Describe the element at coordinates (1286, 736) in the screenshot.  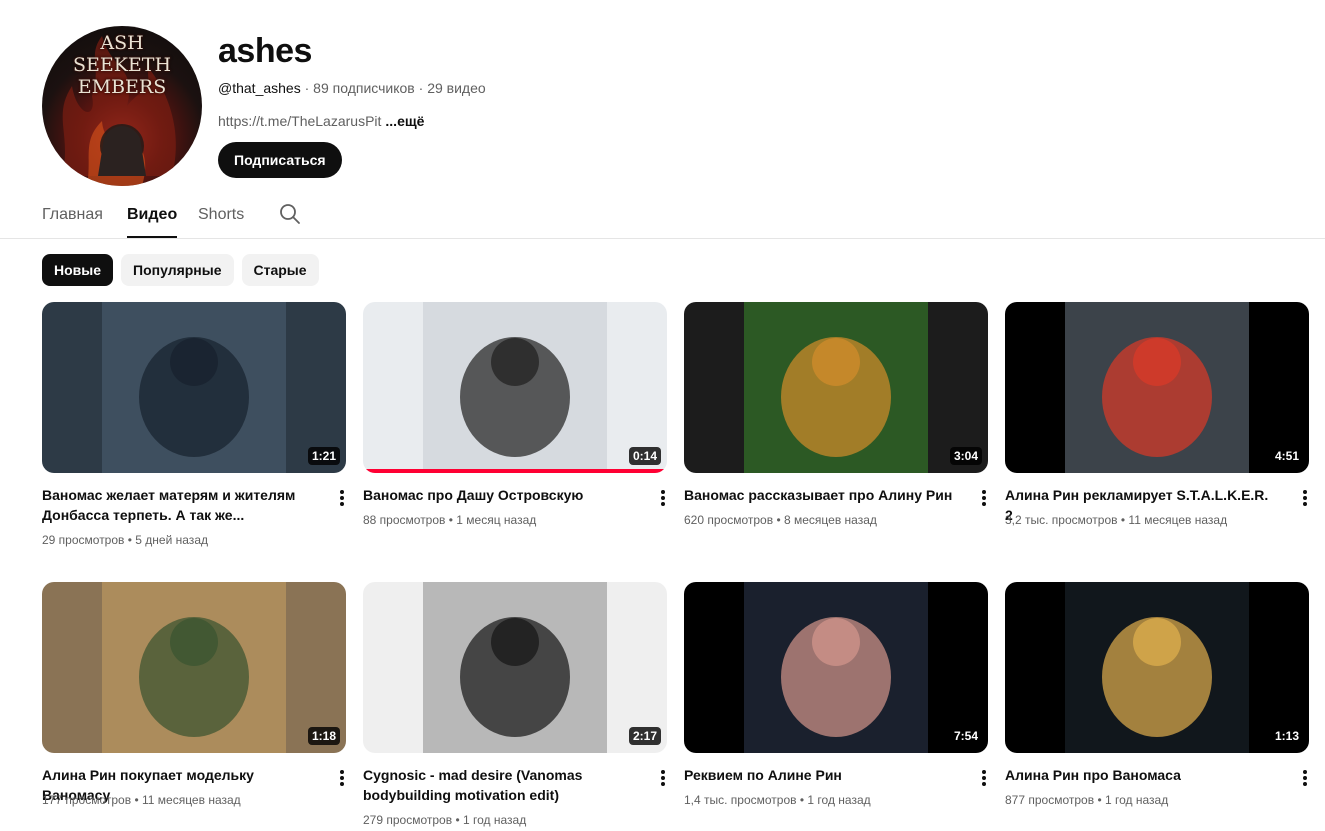
I see `video-duration: 1:13` at that location.